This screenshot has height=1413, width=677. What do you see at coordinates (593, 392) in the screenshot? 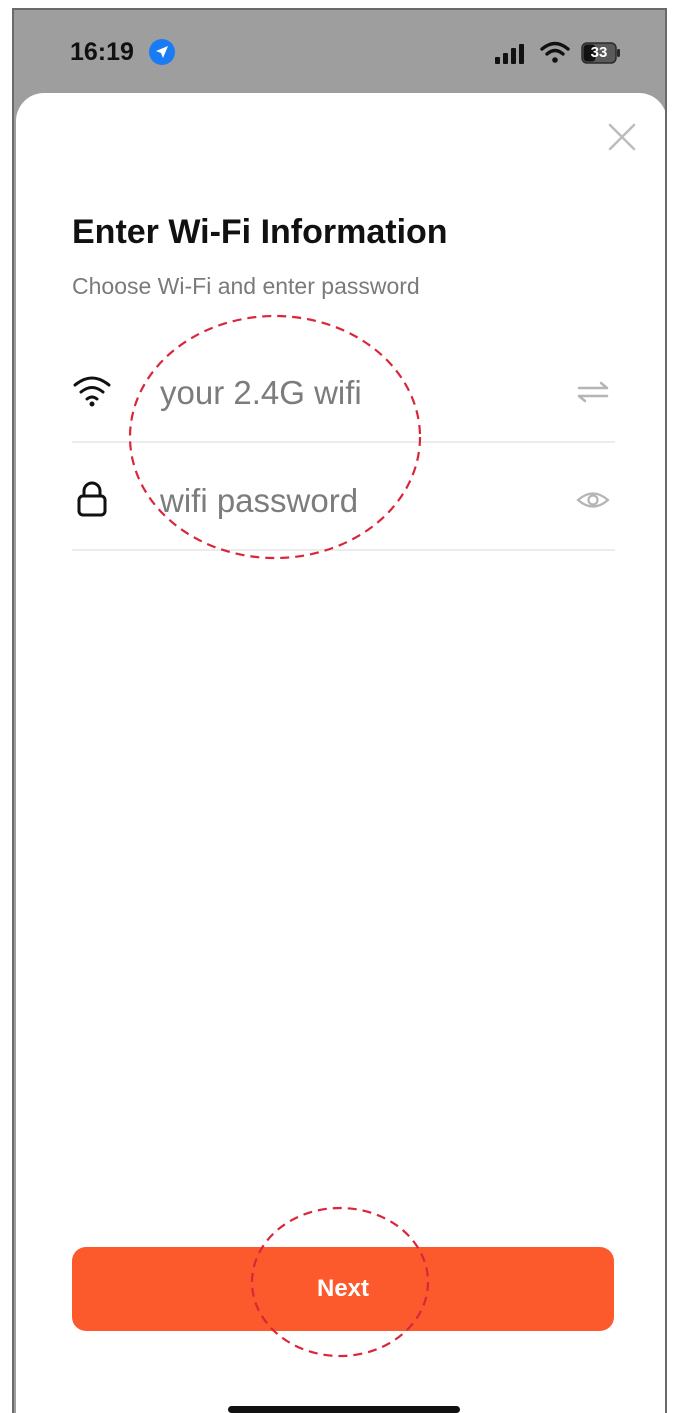
I see `swap-arrows-icon` at bounding box center [593, 392].